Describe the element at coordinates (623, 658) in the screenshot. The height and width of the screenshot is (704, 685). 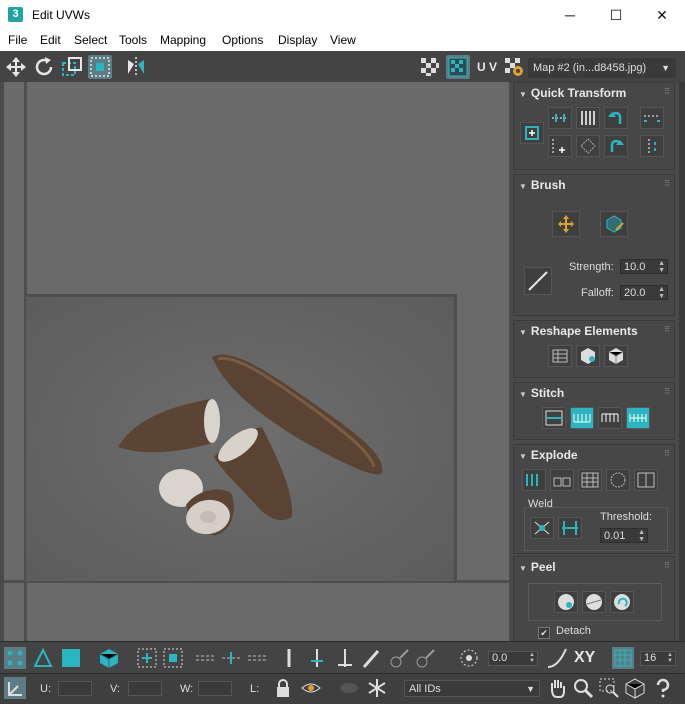
I see `grid-snap-icon` at that location.